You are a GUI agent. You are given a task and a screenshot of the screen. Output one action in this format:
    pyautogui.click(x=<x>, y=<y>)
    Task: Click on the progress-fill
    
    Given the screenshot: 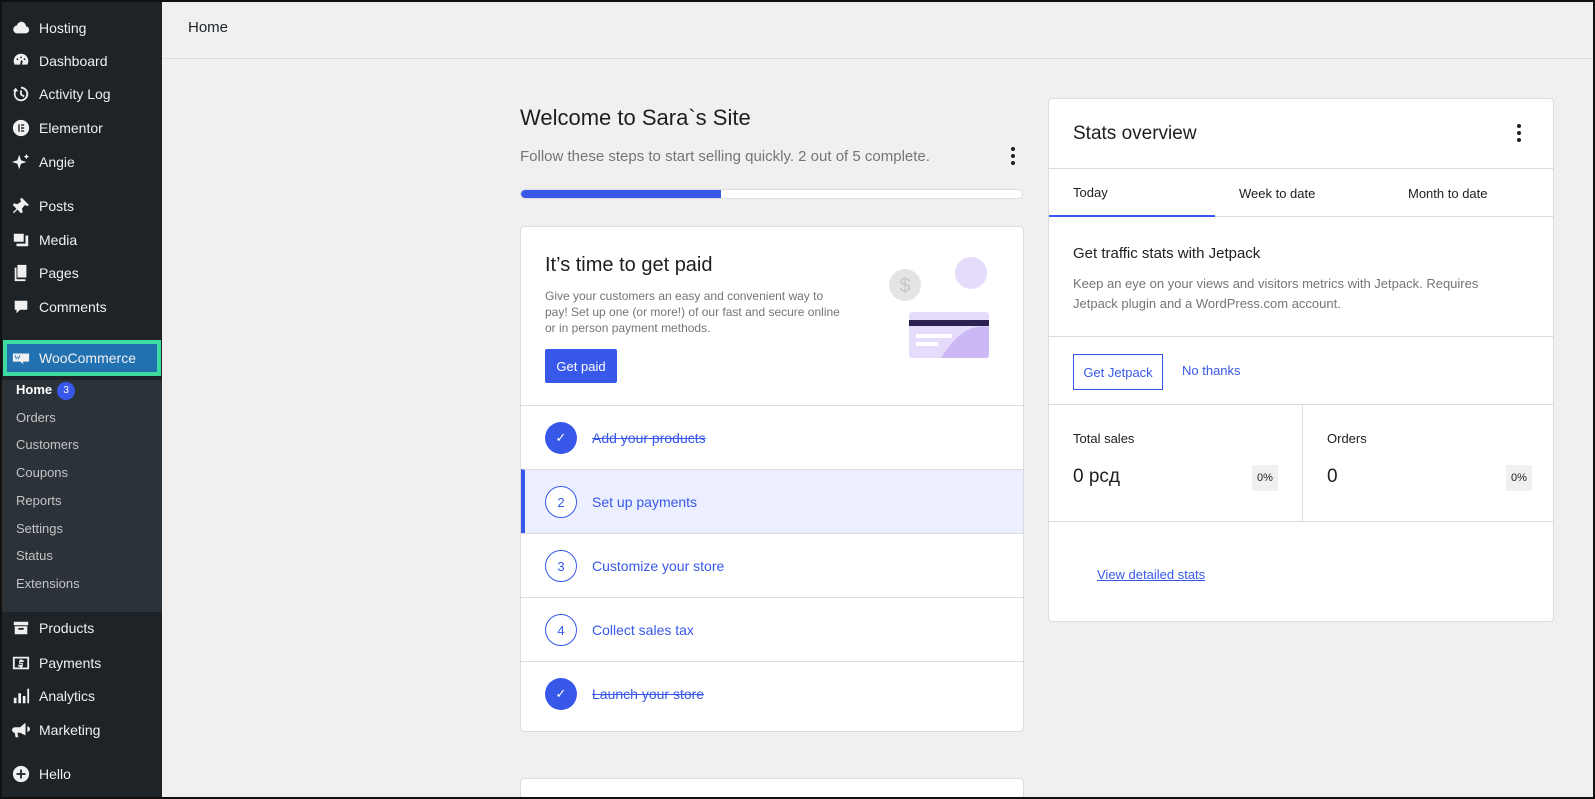 What is the action you would take?
    pyautogui.click(x=621, y=194)
    